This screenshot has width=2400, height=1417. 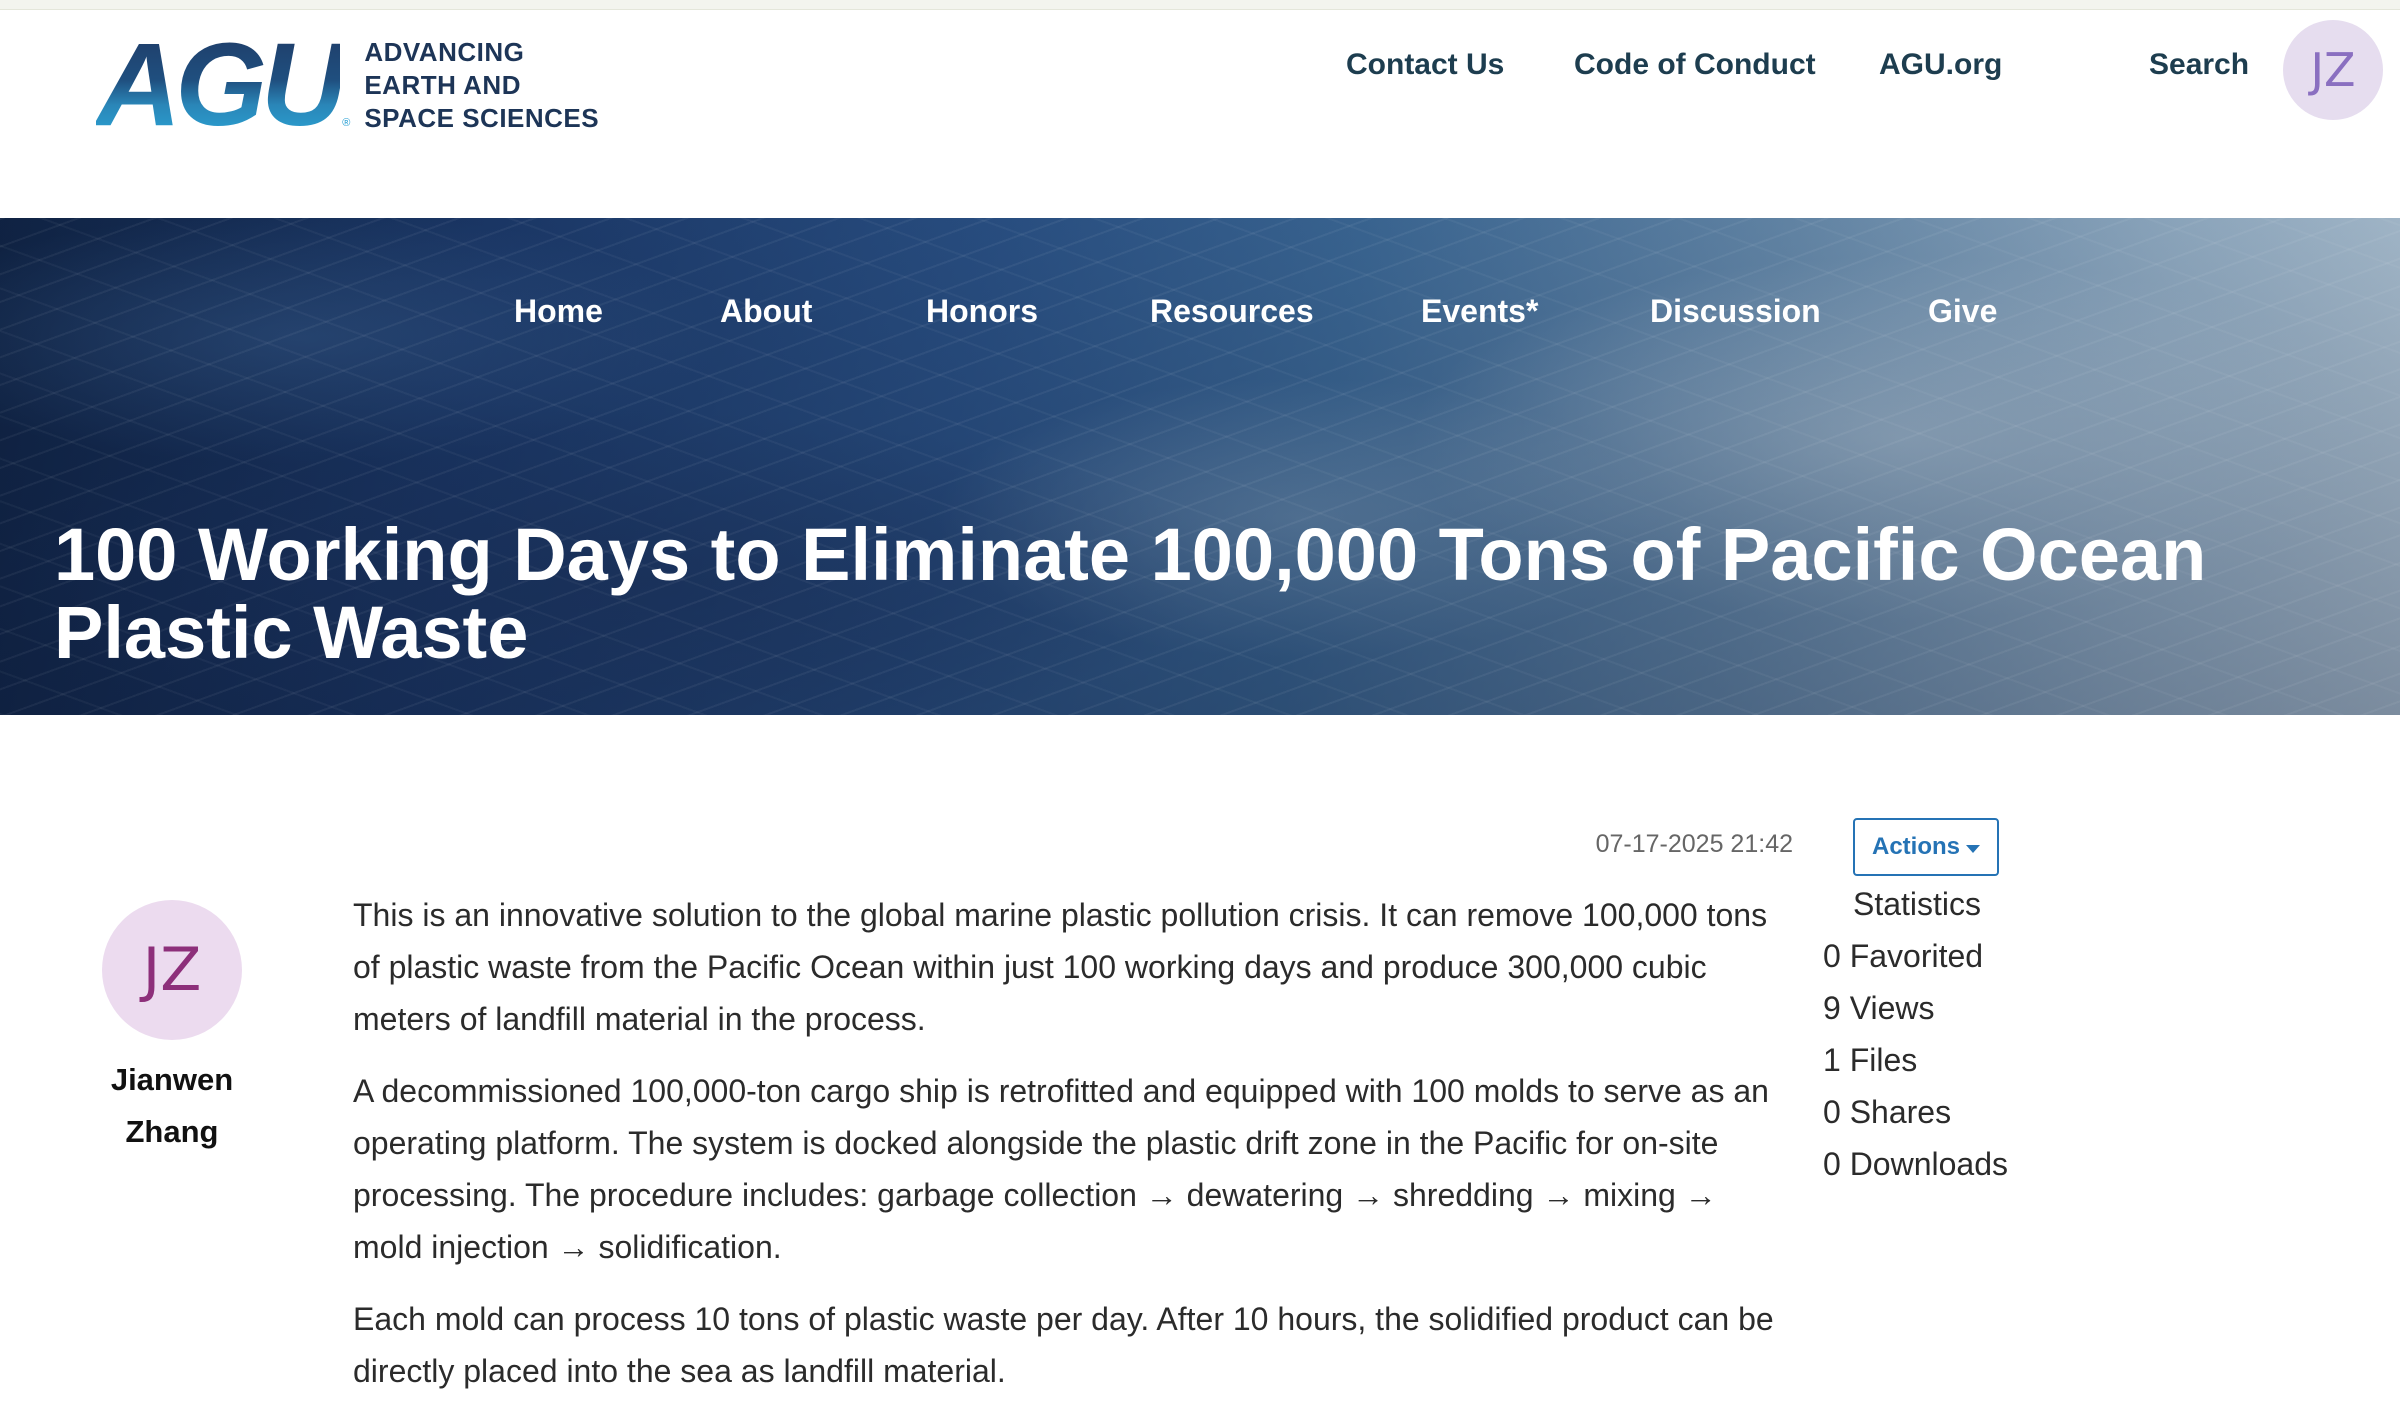 I want to click on search-link: Search, so click(x=2199, y=65).